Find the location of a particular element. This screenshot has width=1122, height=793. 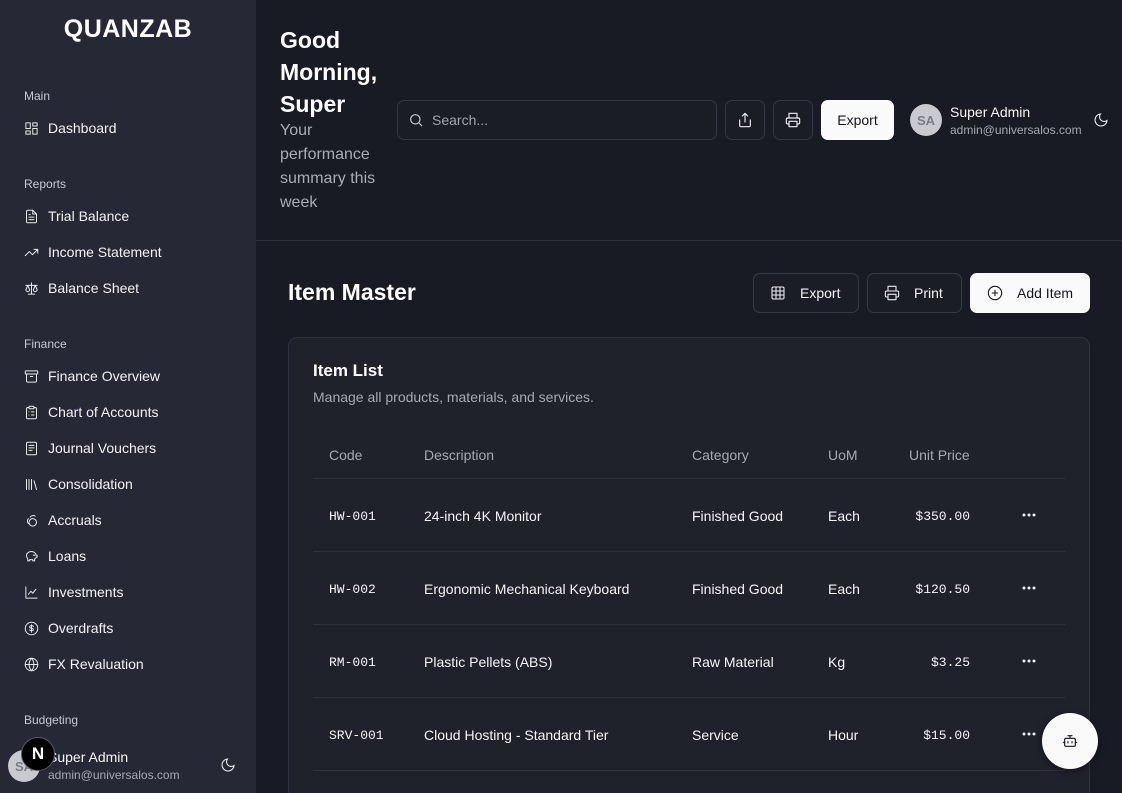

sidebar-item-chart-of-accounts: Chart of Accounts is located at coordinates (91, 412).